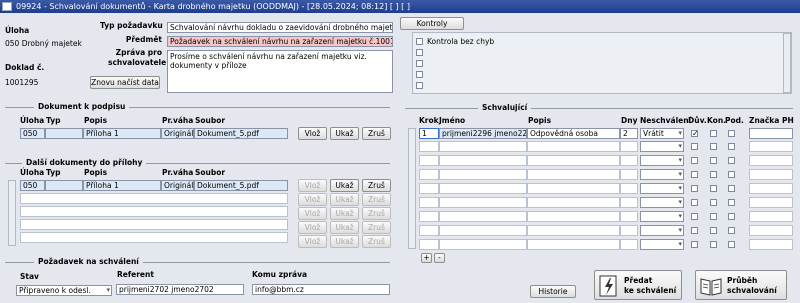 Image resolution: width=800 pixels, height=303 pixels. What do you see at coordinates (629, 133) in the screenshot?
I see `appr-dny-cell: 2` at bounding box center [629, 133].